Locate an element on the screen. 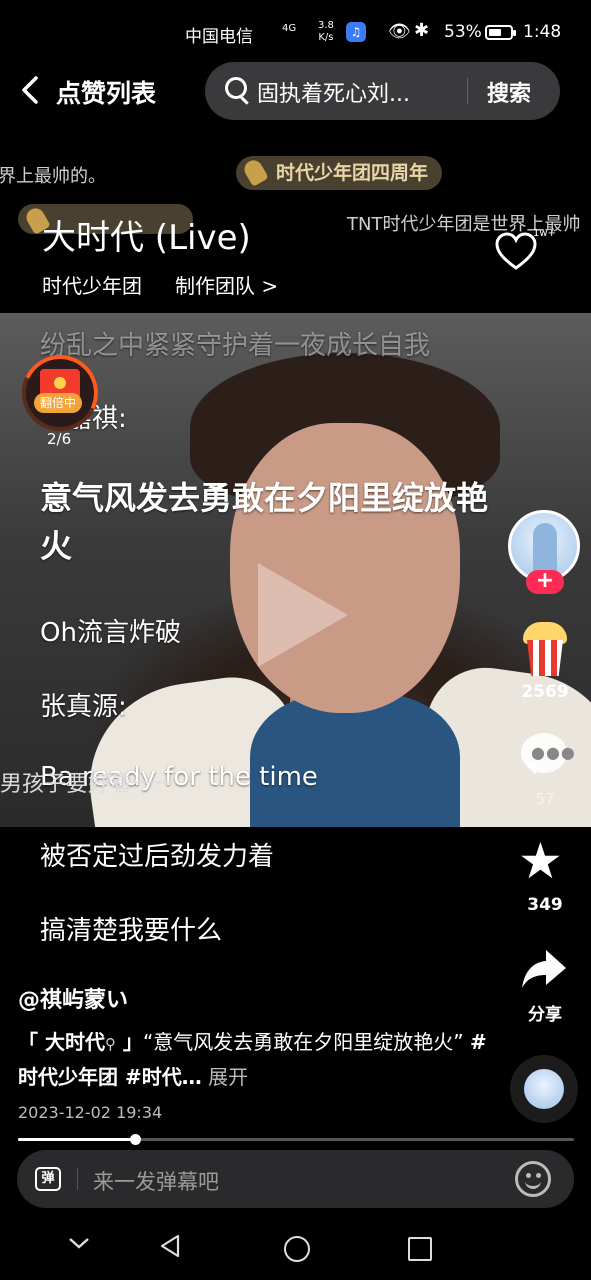 This screenshot has height=1280, width=591. share-icon is located at coordinates (544, 974).